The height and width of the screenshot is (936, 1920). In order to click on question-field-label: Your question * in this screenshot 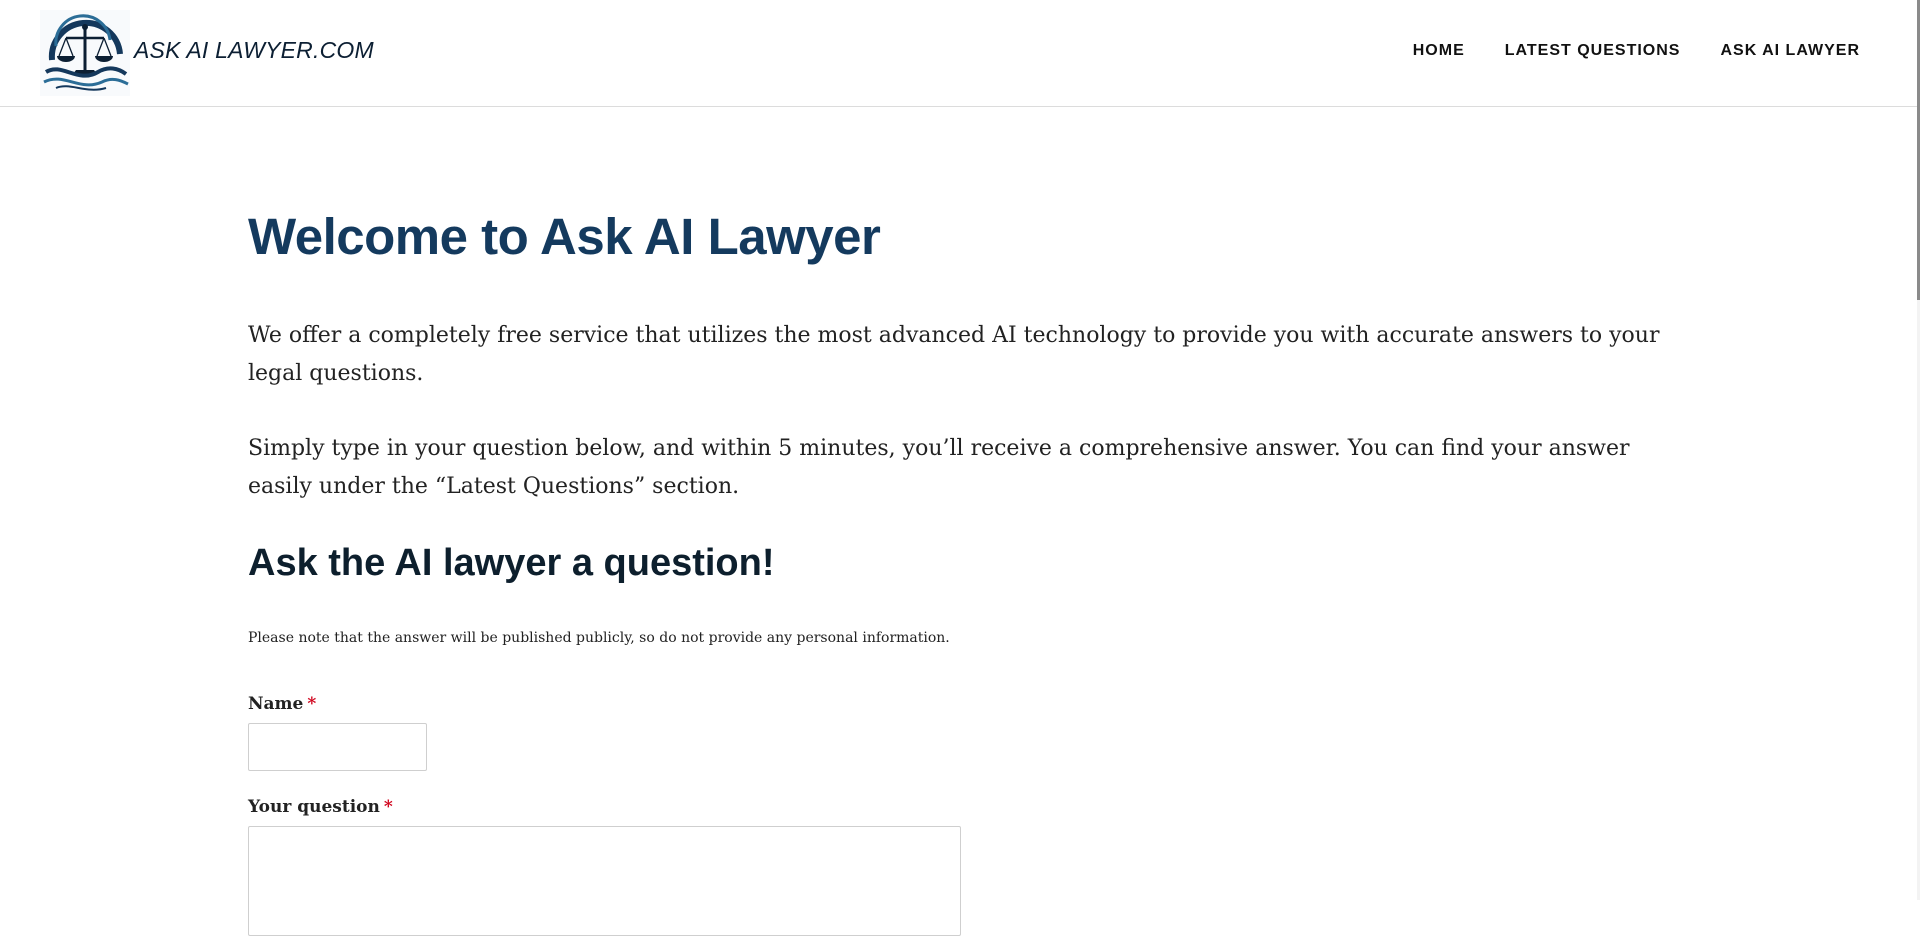, I will do `click(320, 807)`.